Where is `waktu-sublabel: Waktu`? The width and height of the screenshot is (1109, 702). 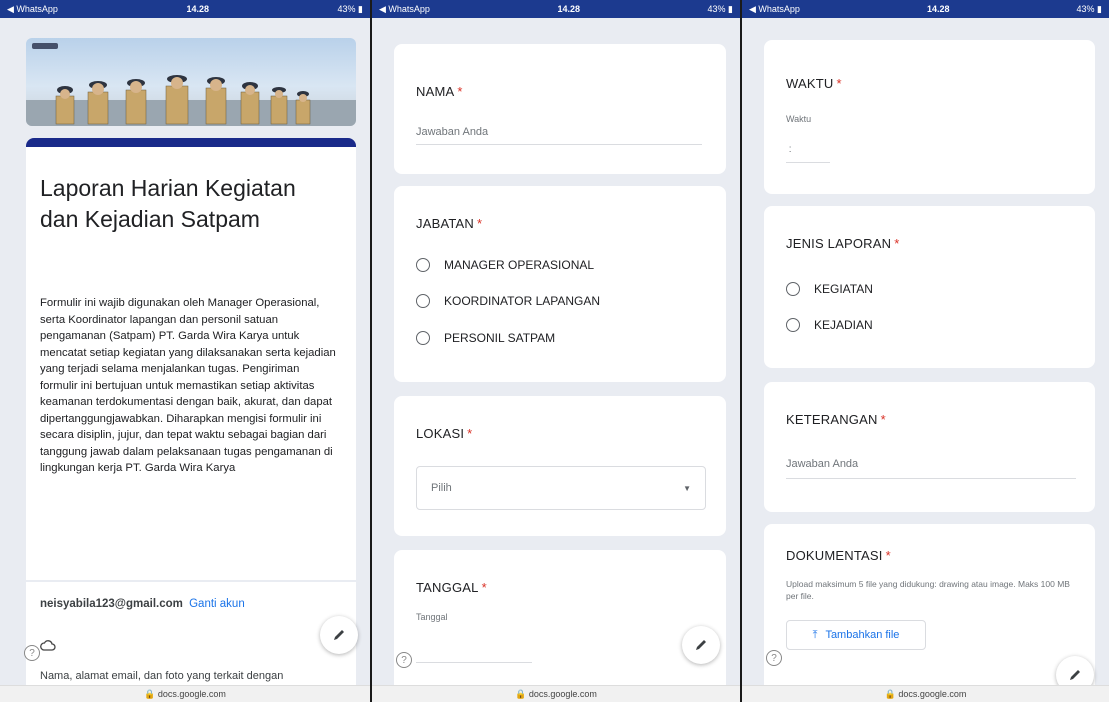
waktu-sublabel: Waktu is located at coordinates (799, 119).